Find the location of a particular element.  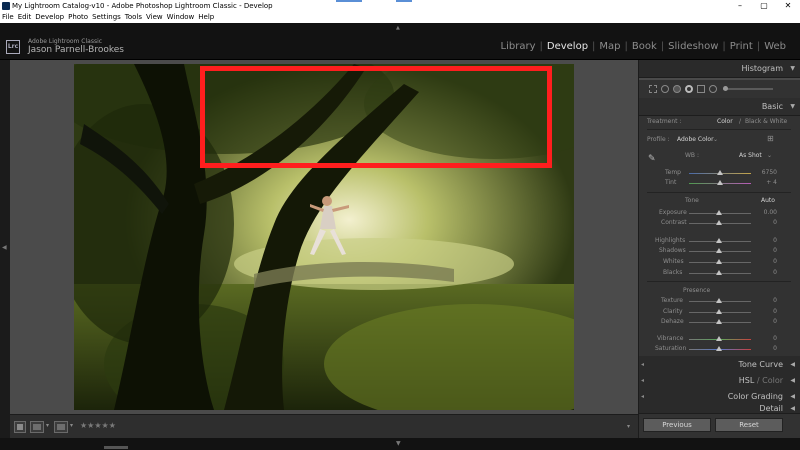

module-book: Book is located at coordinates (644, 46).